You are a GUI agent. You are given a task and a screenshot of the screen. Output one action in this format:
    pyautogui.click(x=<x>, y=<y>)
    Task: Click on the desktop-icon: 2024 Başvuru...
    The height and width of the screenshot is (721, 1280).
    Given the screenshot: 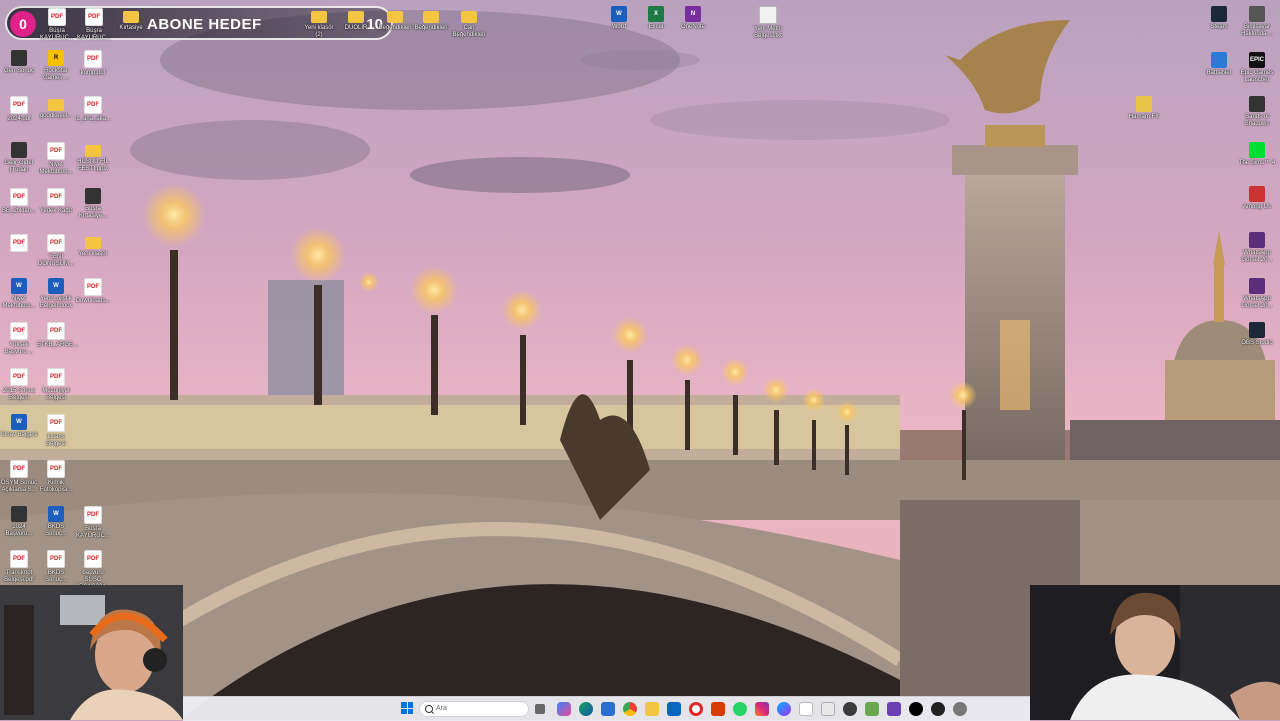 What is the action you would take?
    pyautogui.click(x=19, y=522)
    